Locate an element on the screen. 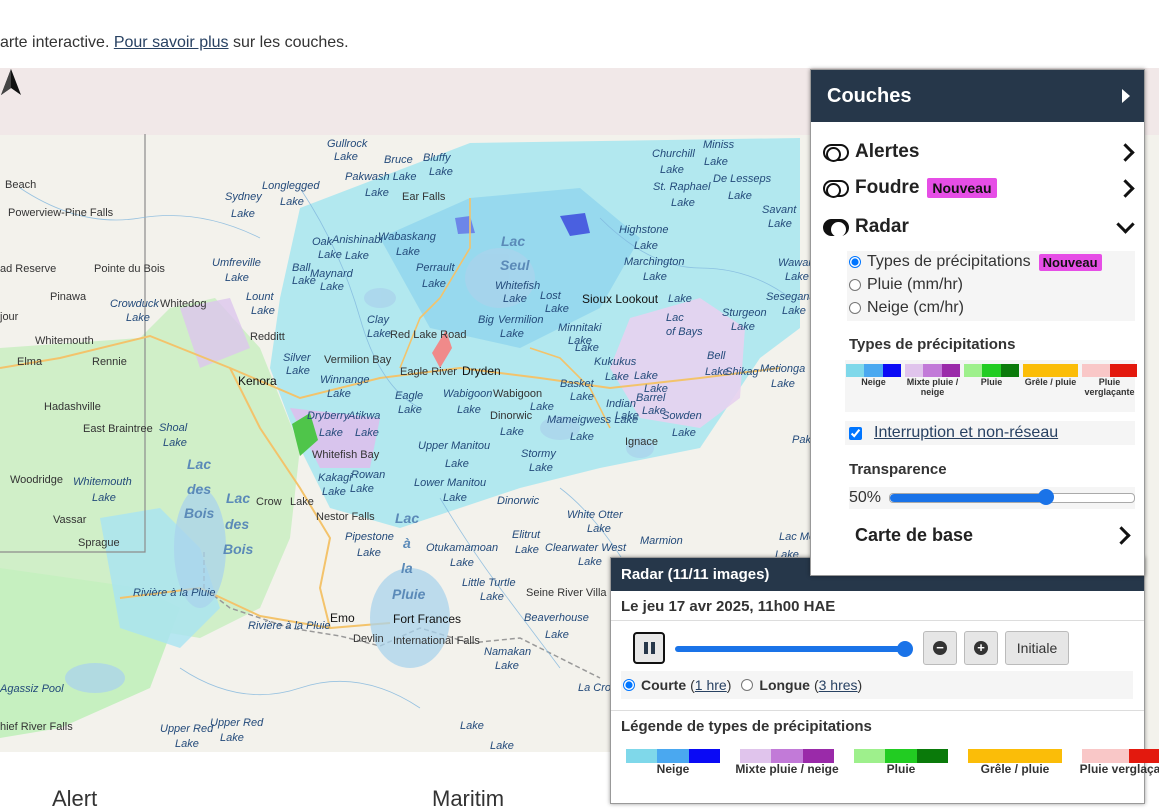  initial-button: Initiale is located at coordinates (1037, 648).